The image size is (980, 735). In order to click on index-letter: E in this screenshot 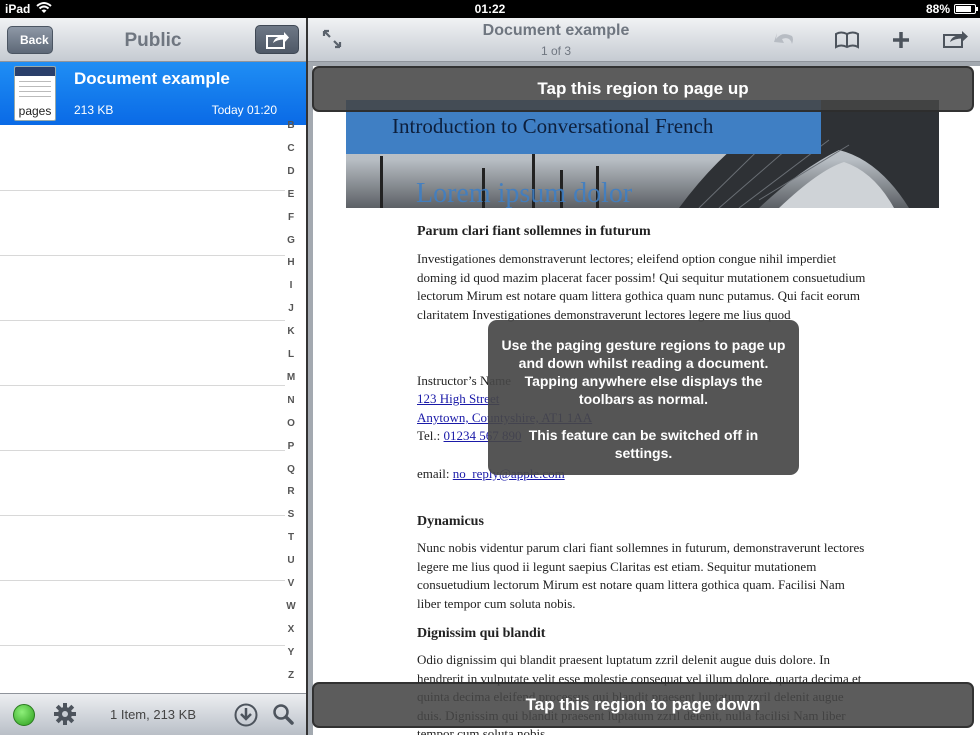, I will do `click(291, 194)`.